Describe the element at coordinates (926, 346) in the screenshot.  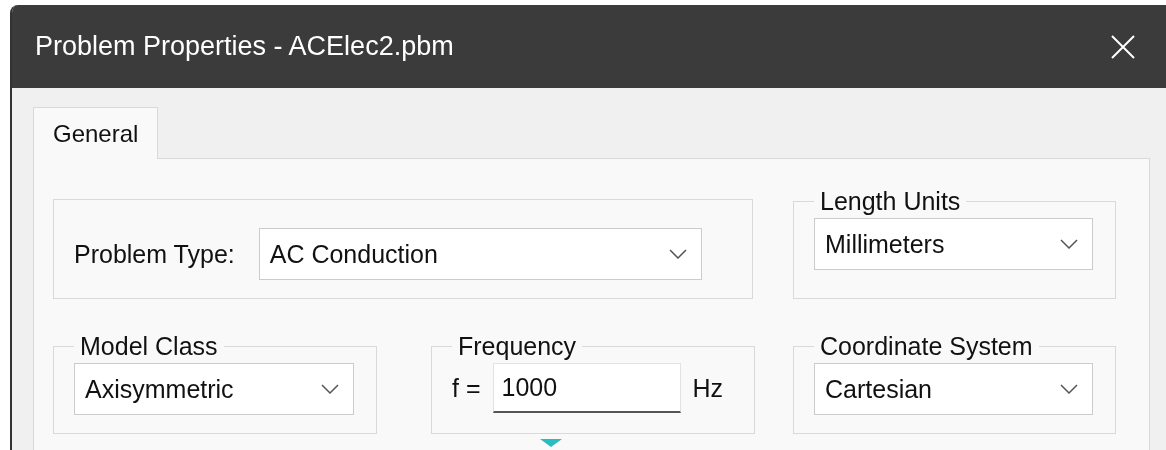
I see `group-title: Coordinate System` at that location.